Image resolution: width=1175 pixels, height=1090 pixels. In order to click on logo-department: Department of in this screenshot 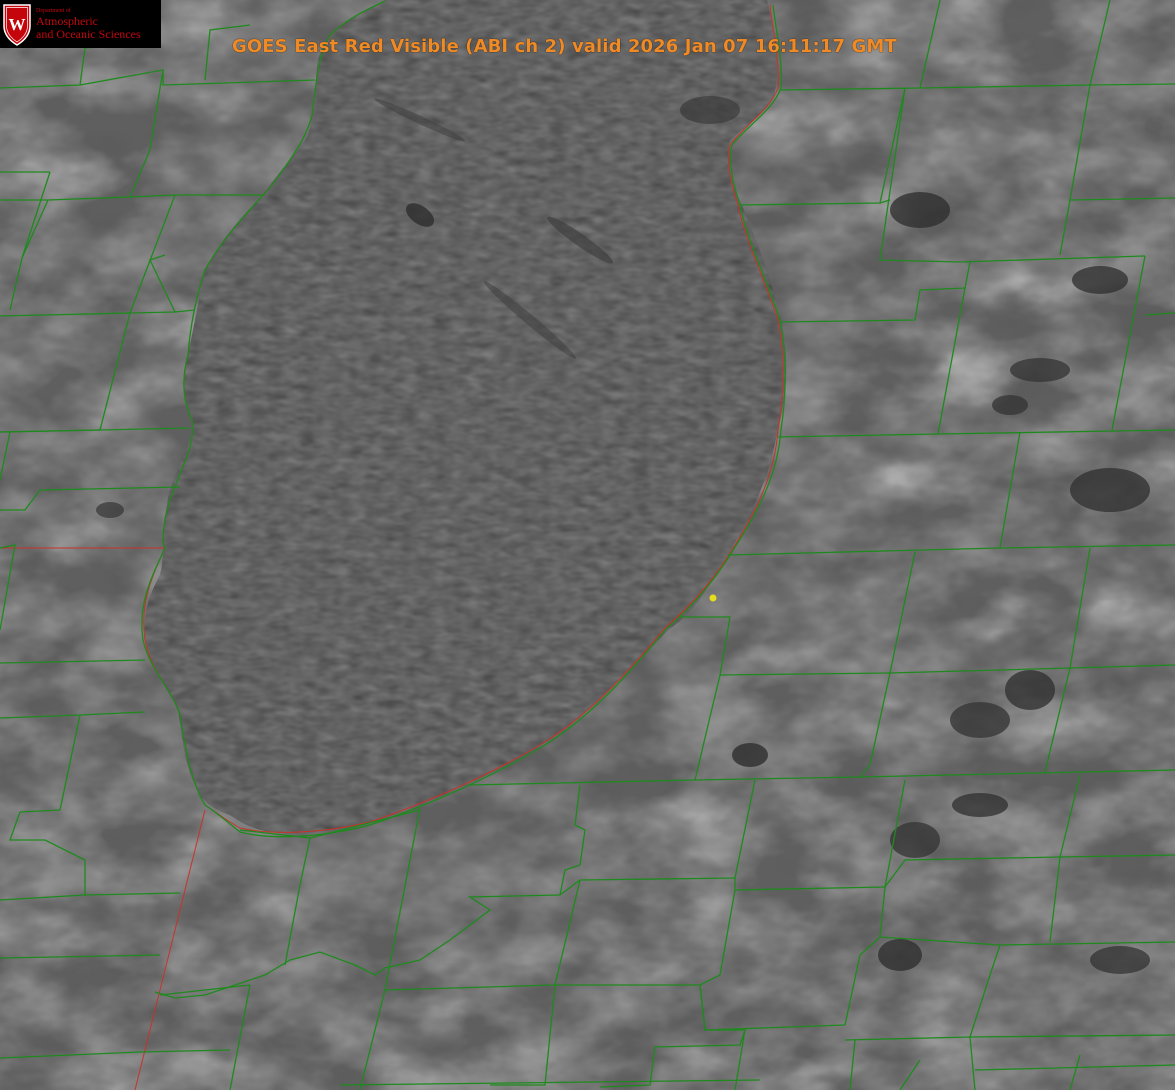, I will do `click(53, 10)`.